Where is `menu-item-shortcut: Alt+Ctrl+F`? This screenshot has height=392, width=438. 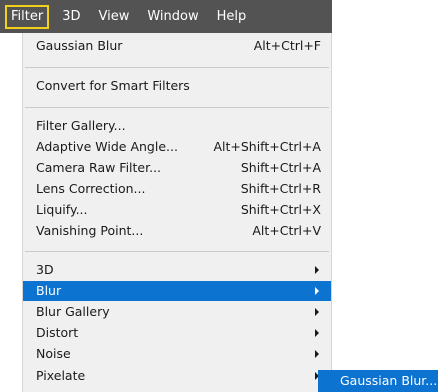
menu-item-shortcut: Alt+Ctrl+F is located at coordinates (287, 45).